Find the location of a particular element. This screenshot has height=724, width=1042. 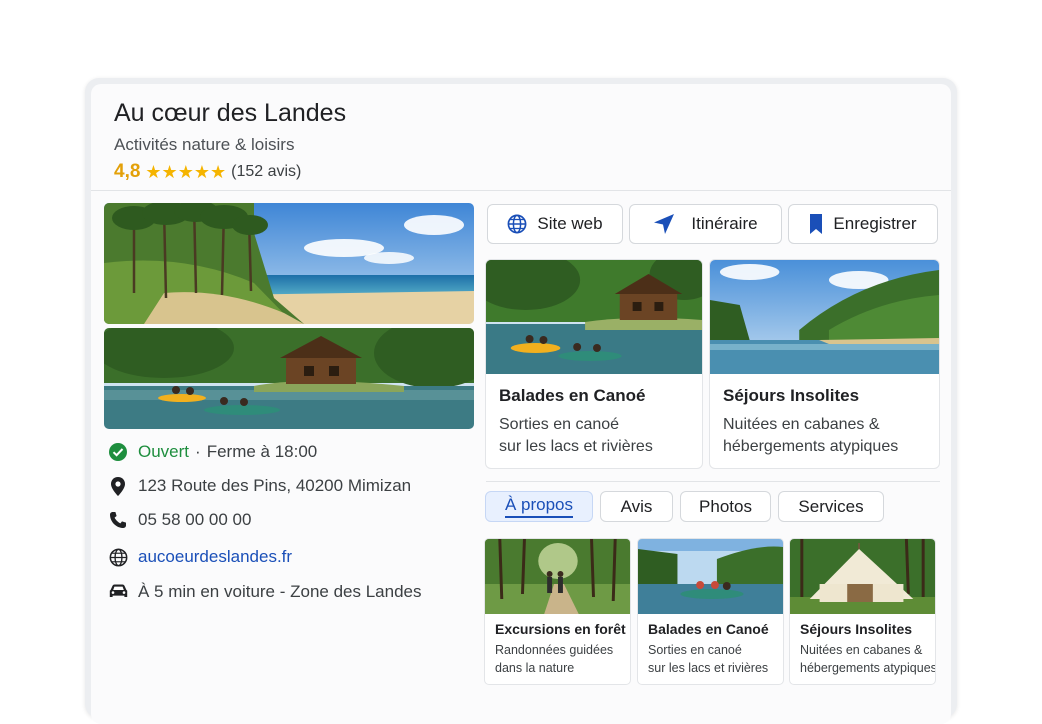

save-button-label: Enregistrer is located at coordinates (875, 223).